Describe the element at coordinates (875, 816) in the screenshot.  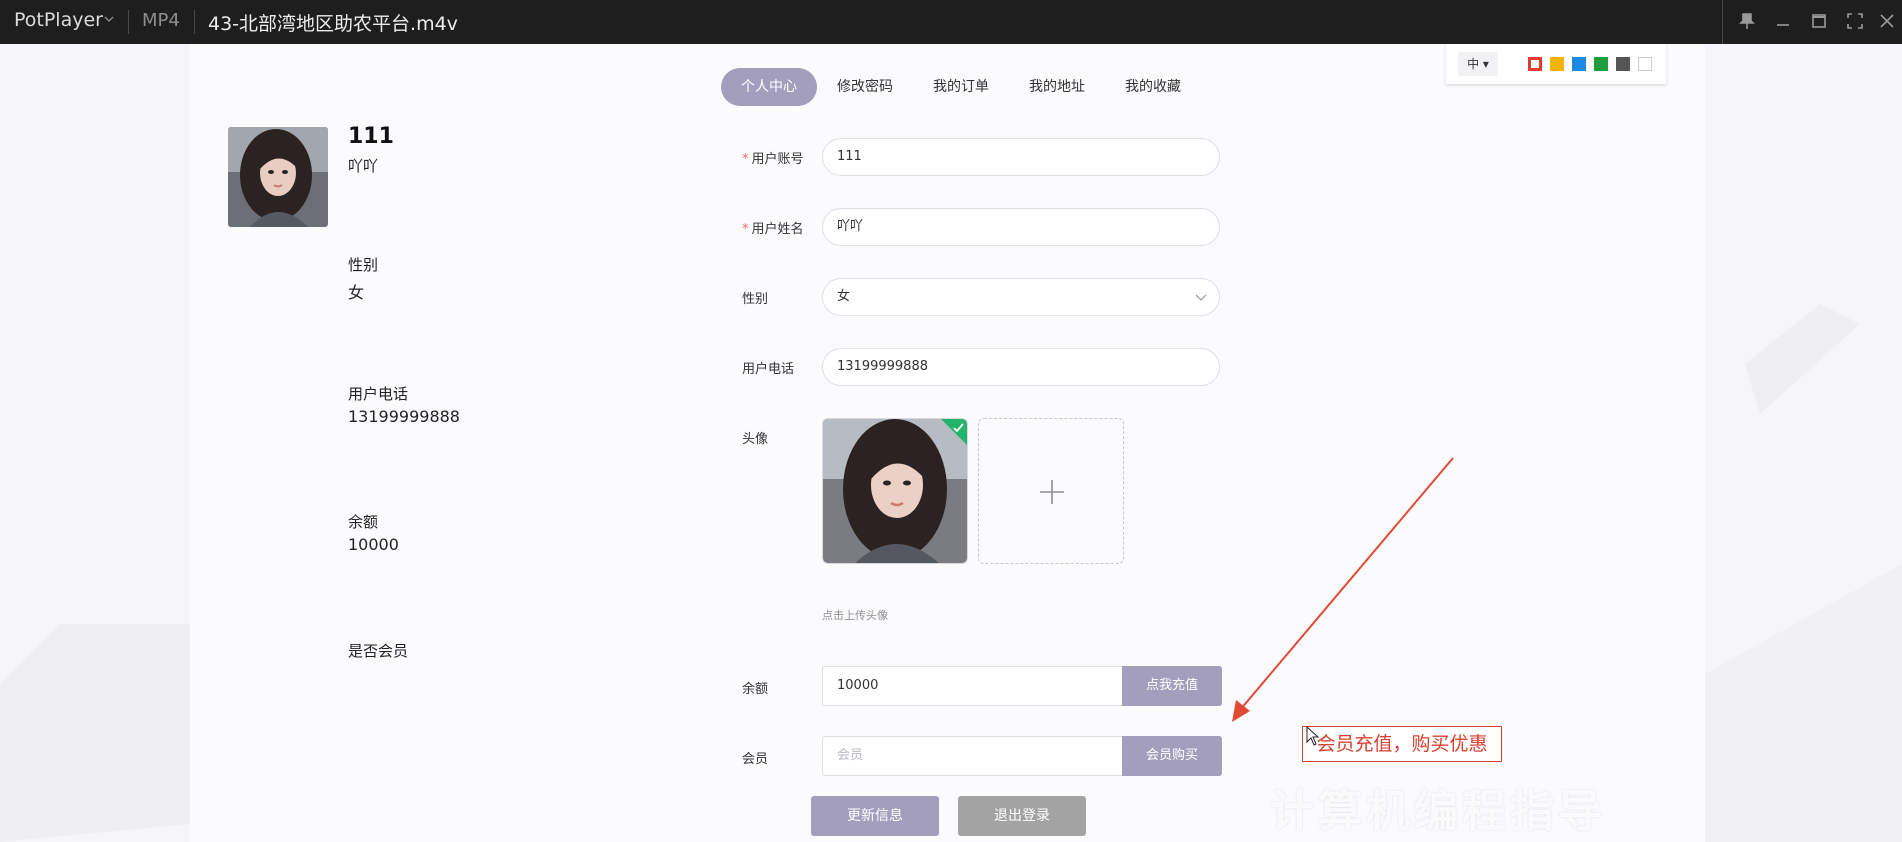
I see `update-info-button: 更新信息` at that location.